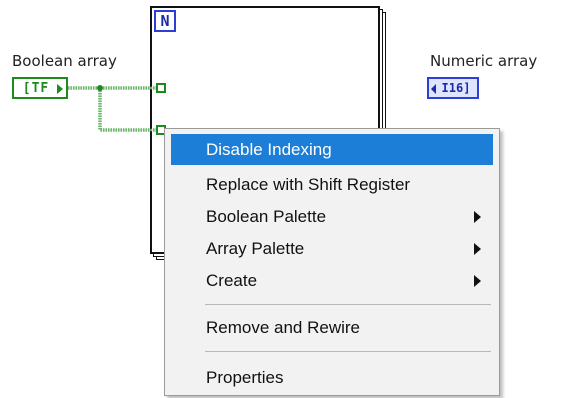  Describe the element at coordinates (266, 216) in the screenshot. I see `menu-item-label: Boolean Palette` at that location.